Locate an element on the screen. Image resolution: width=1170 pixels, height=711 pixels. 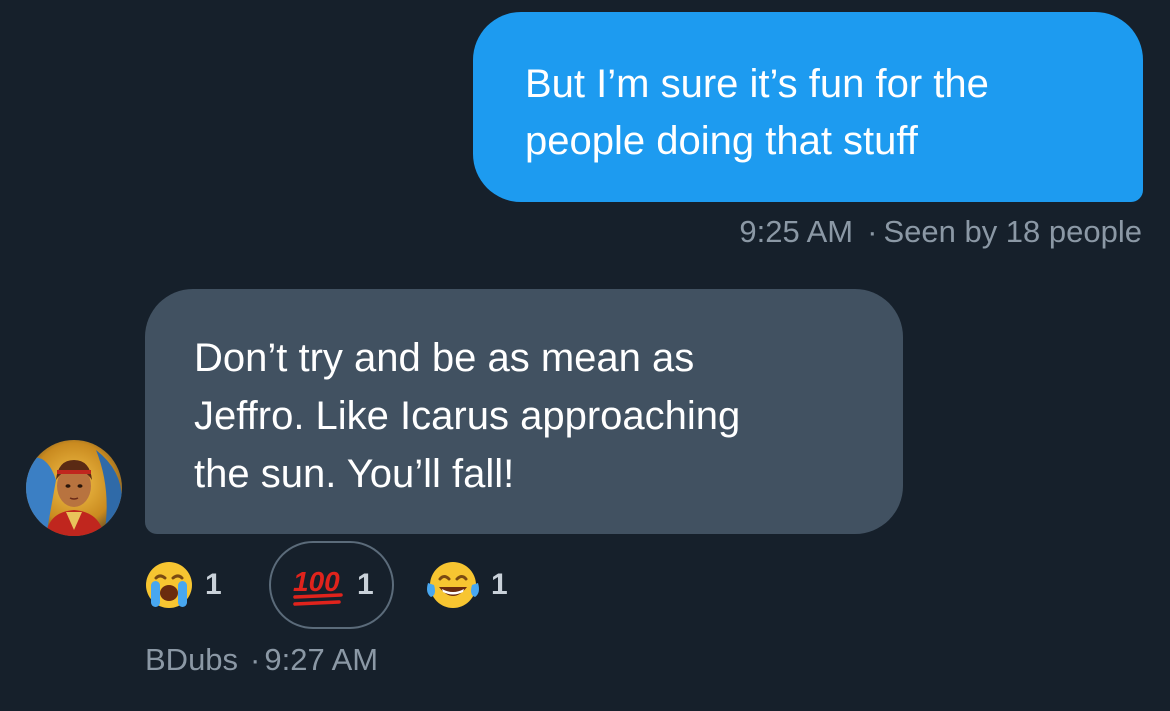
seen-status: Seen by 18 people is located at coordinates (1012, 231).